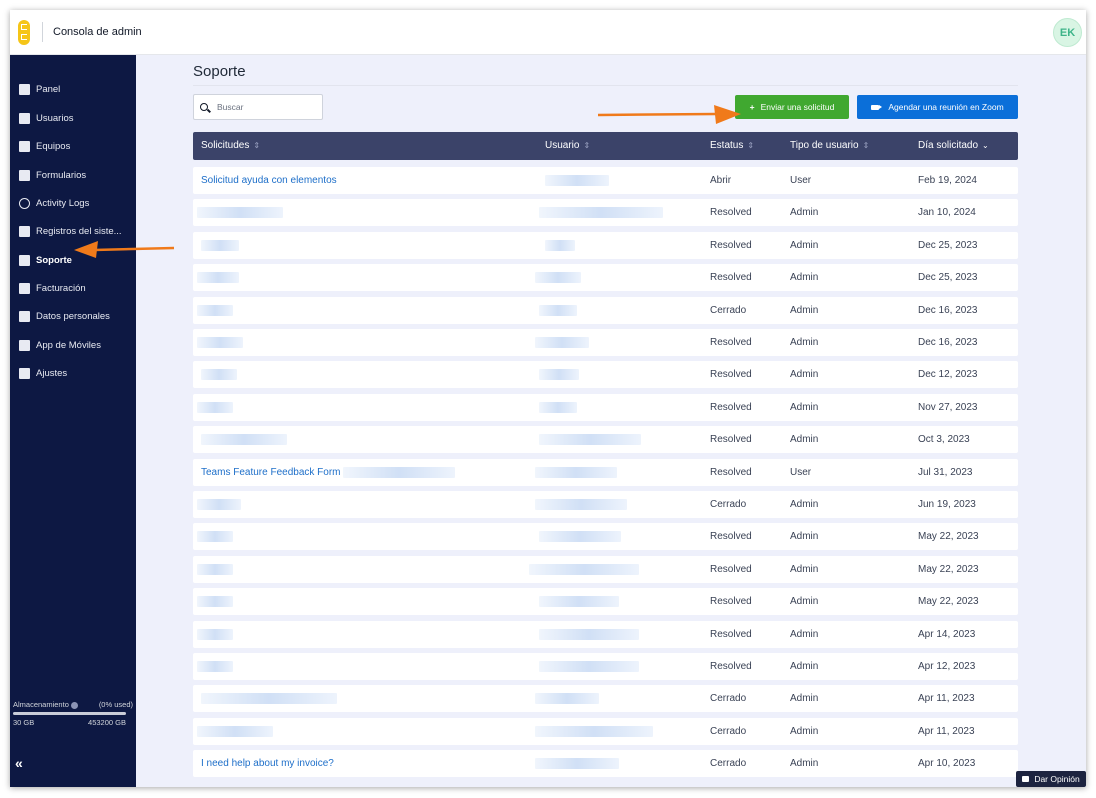 The width and height of the screenshot is (1096, 798). I want to click on sidebar-item-facturación: Facturación, so click(73, 288).